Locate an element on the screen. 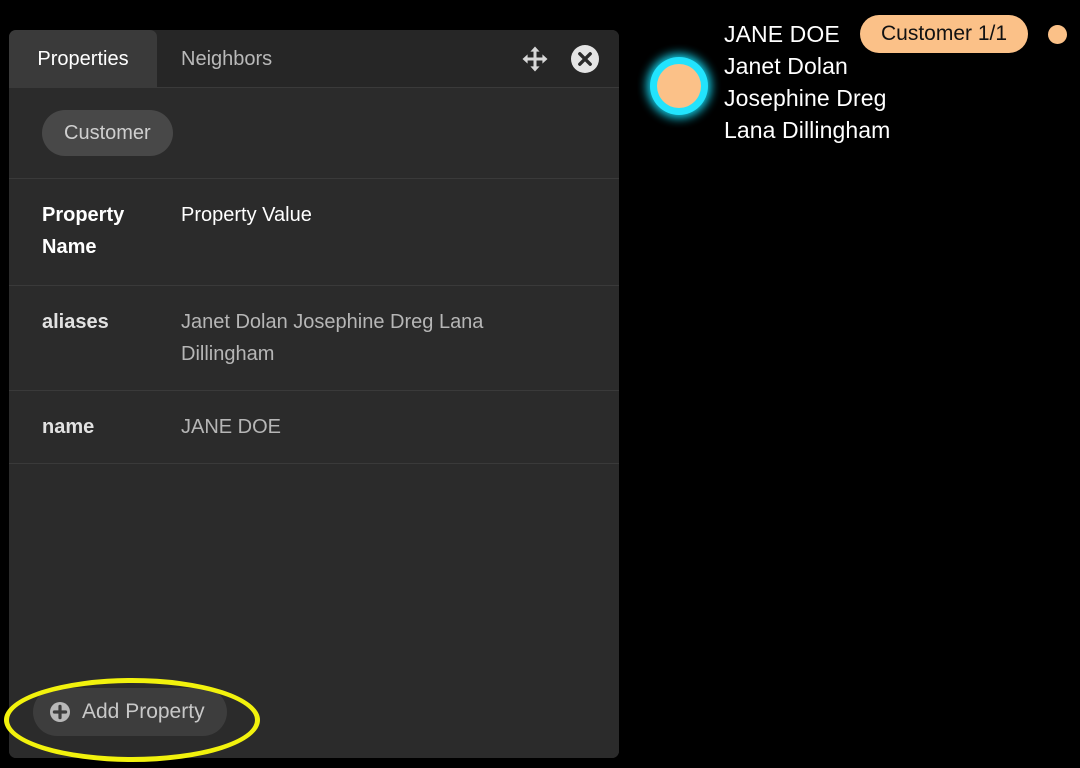 The image size is (1080, 768). node-label-chip-customer: Customer is located at coordinates (107, 133).